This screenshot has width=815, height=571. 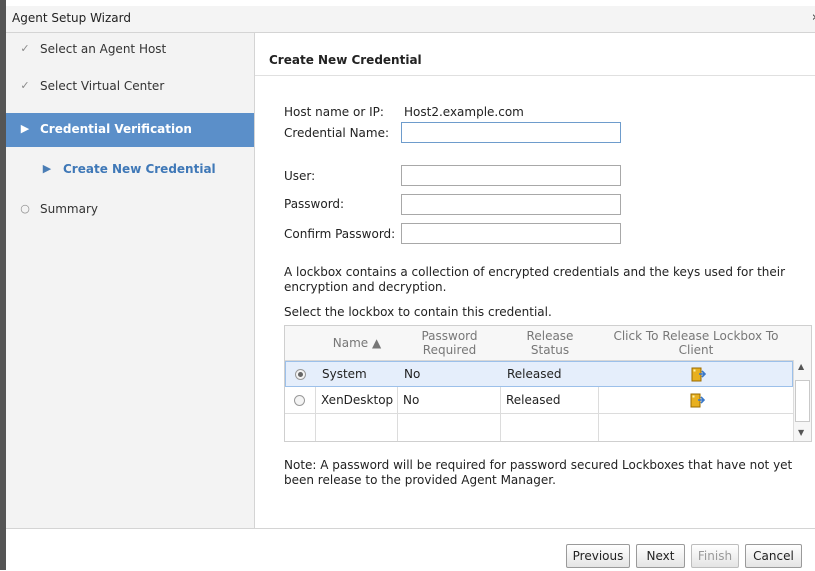 I want to click on user-label: User:, so click(x=300, y=176).